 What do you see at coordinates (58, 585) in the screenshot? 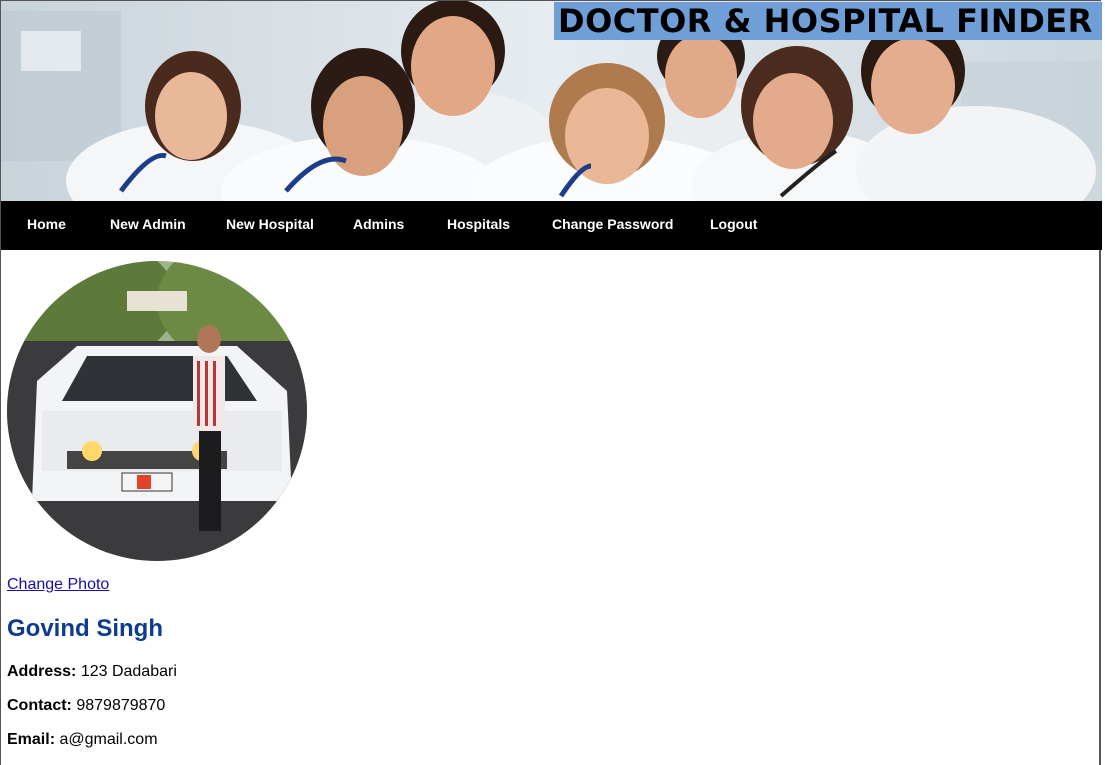
I see `change-photo-link: Change Photo` at bounding box center [58, 585].